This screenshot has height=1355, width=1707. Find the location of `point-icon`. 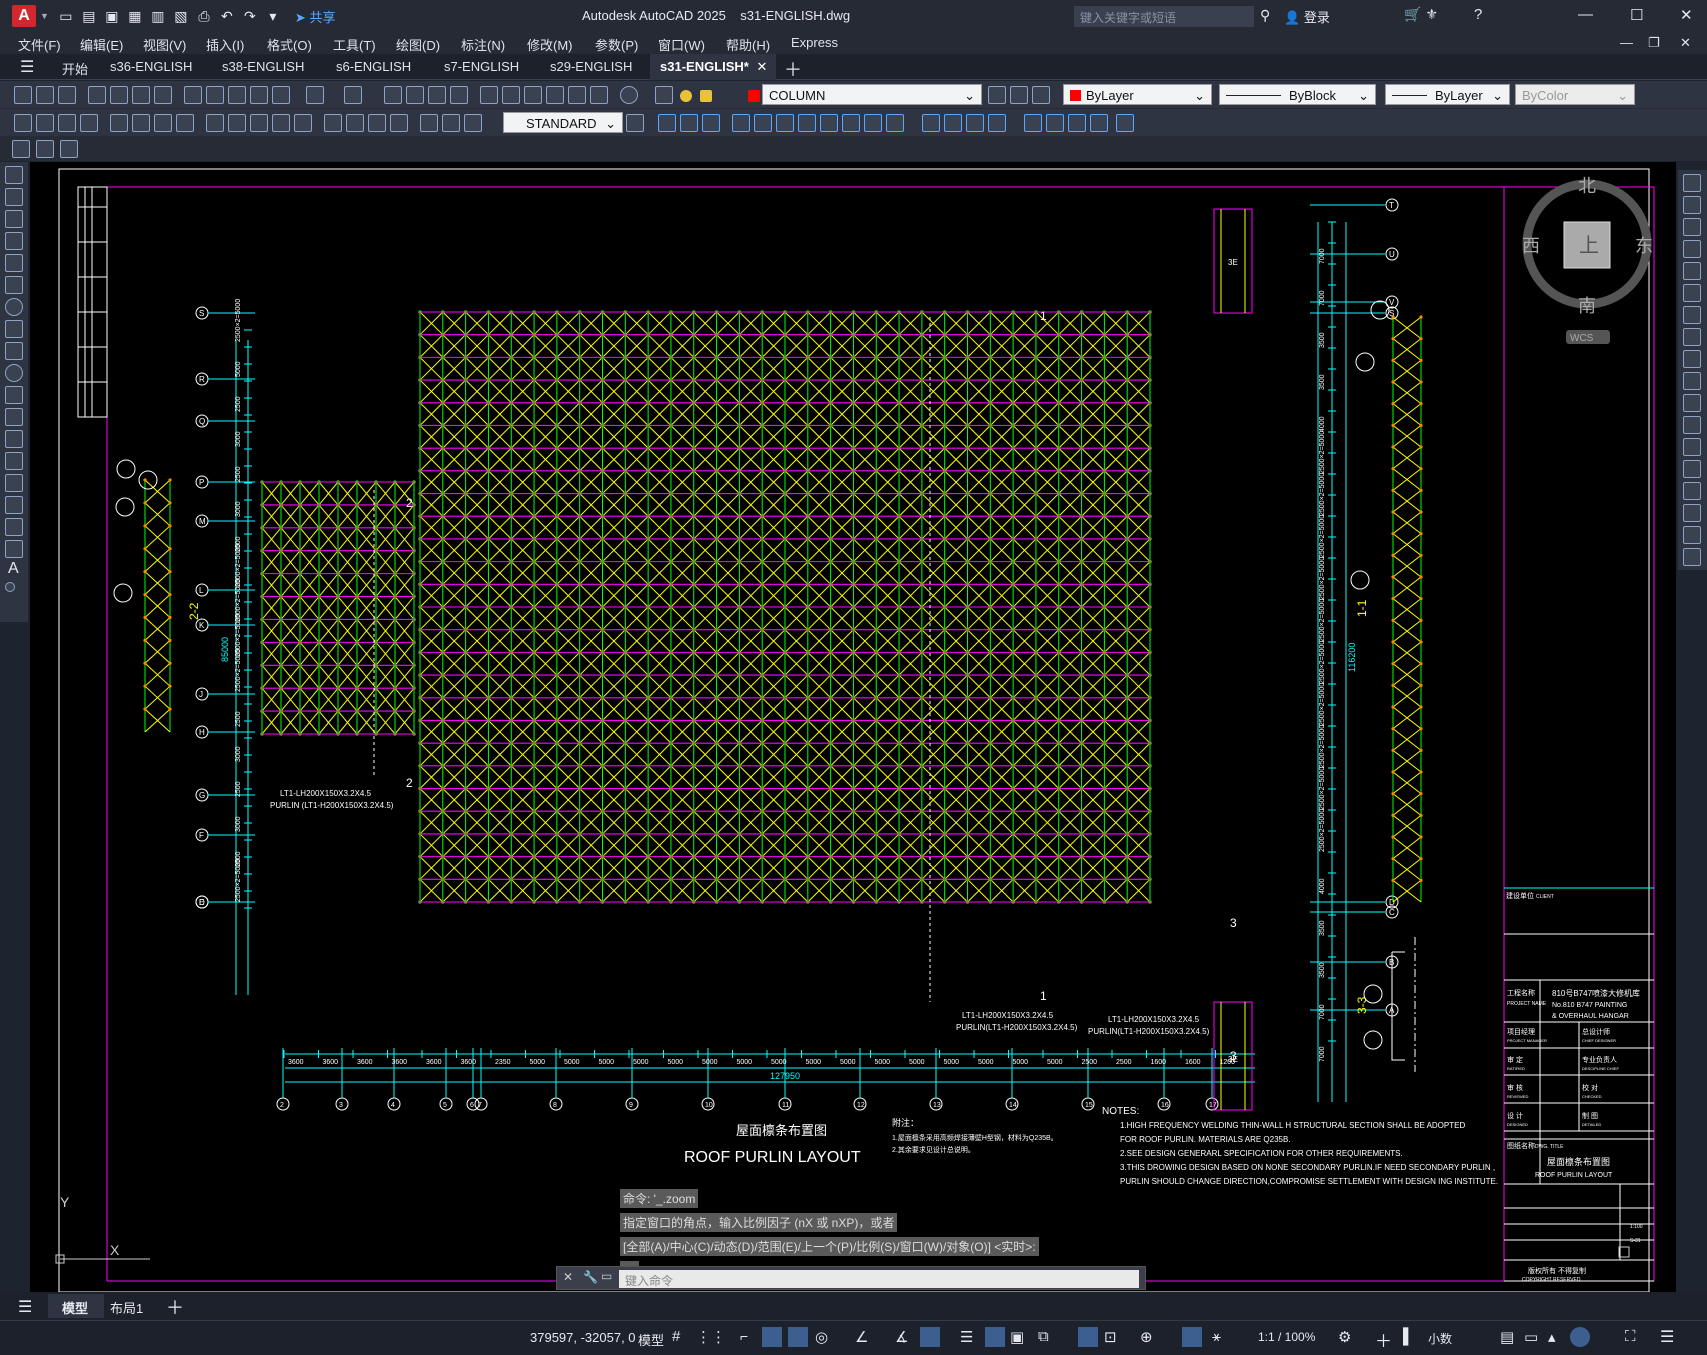

point-icon is located at coordinates (14, 461).